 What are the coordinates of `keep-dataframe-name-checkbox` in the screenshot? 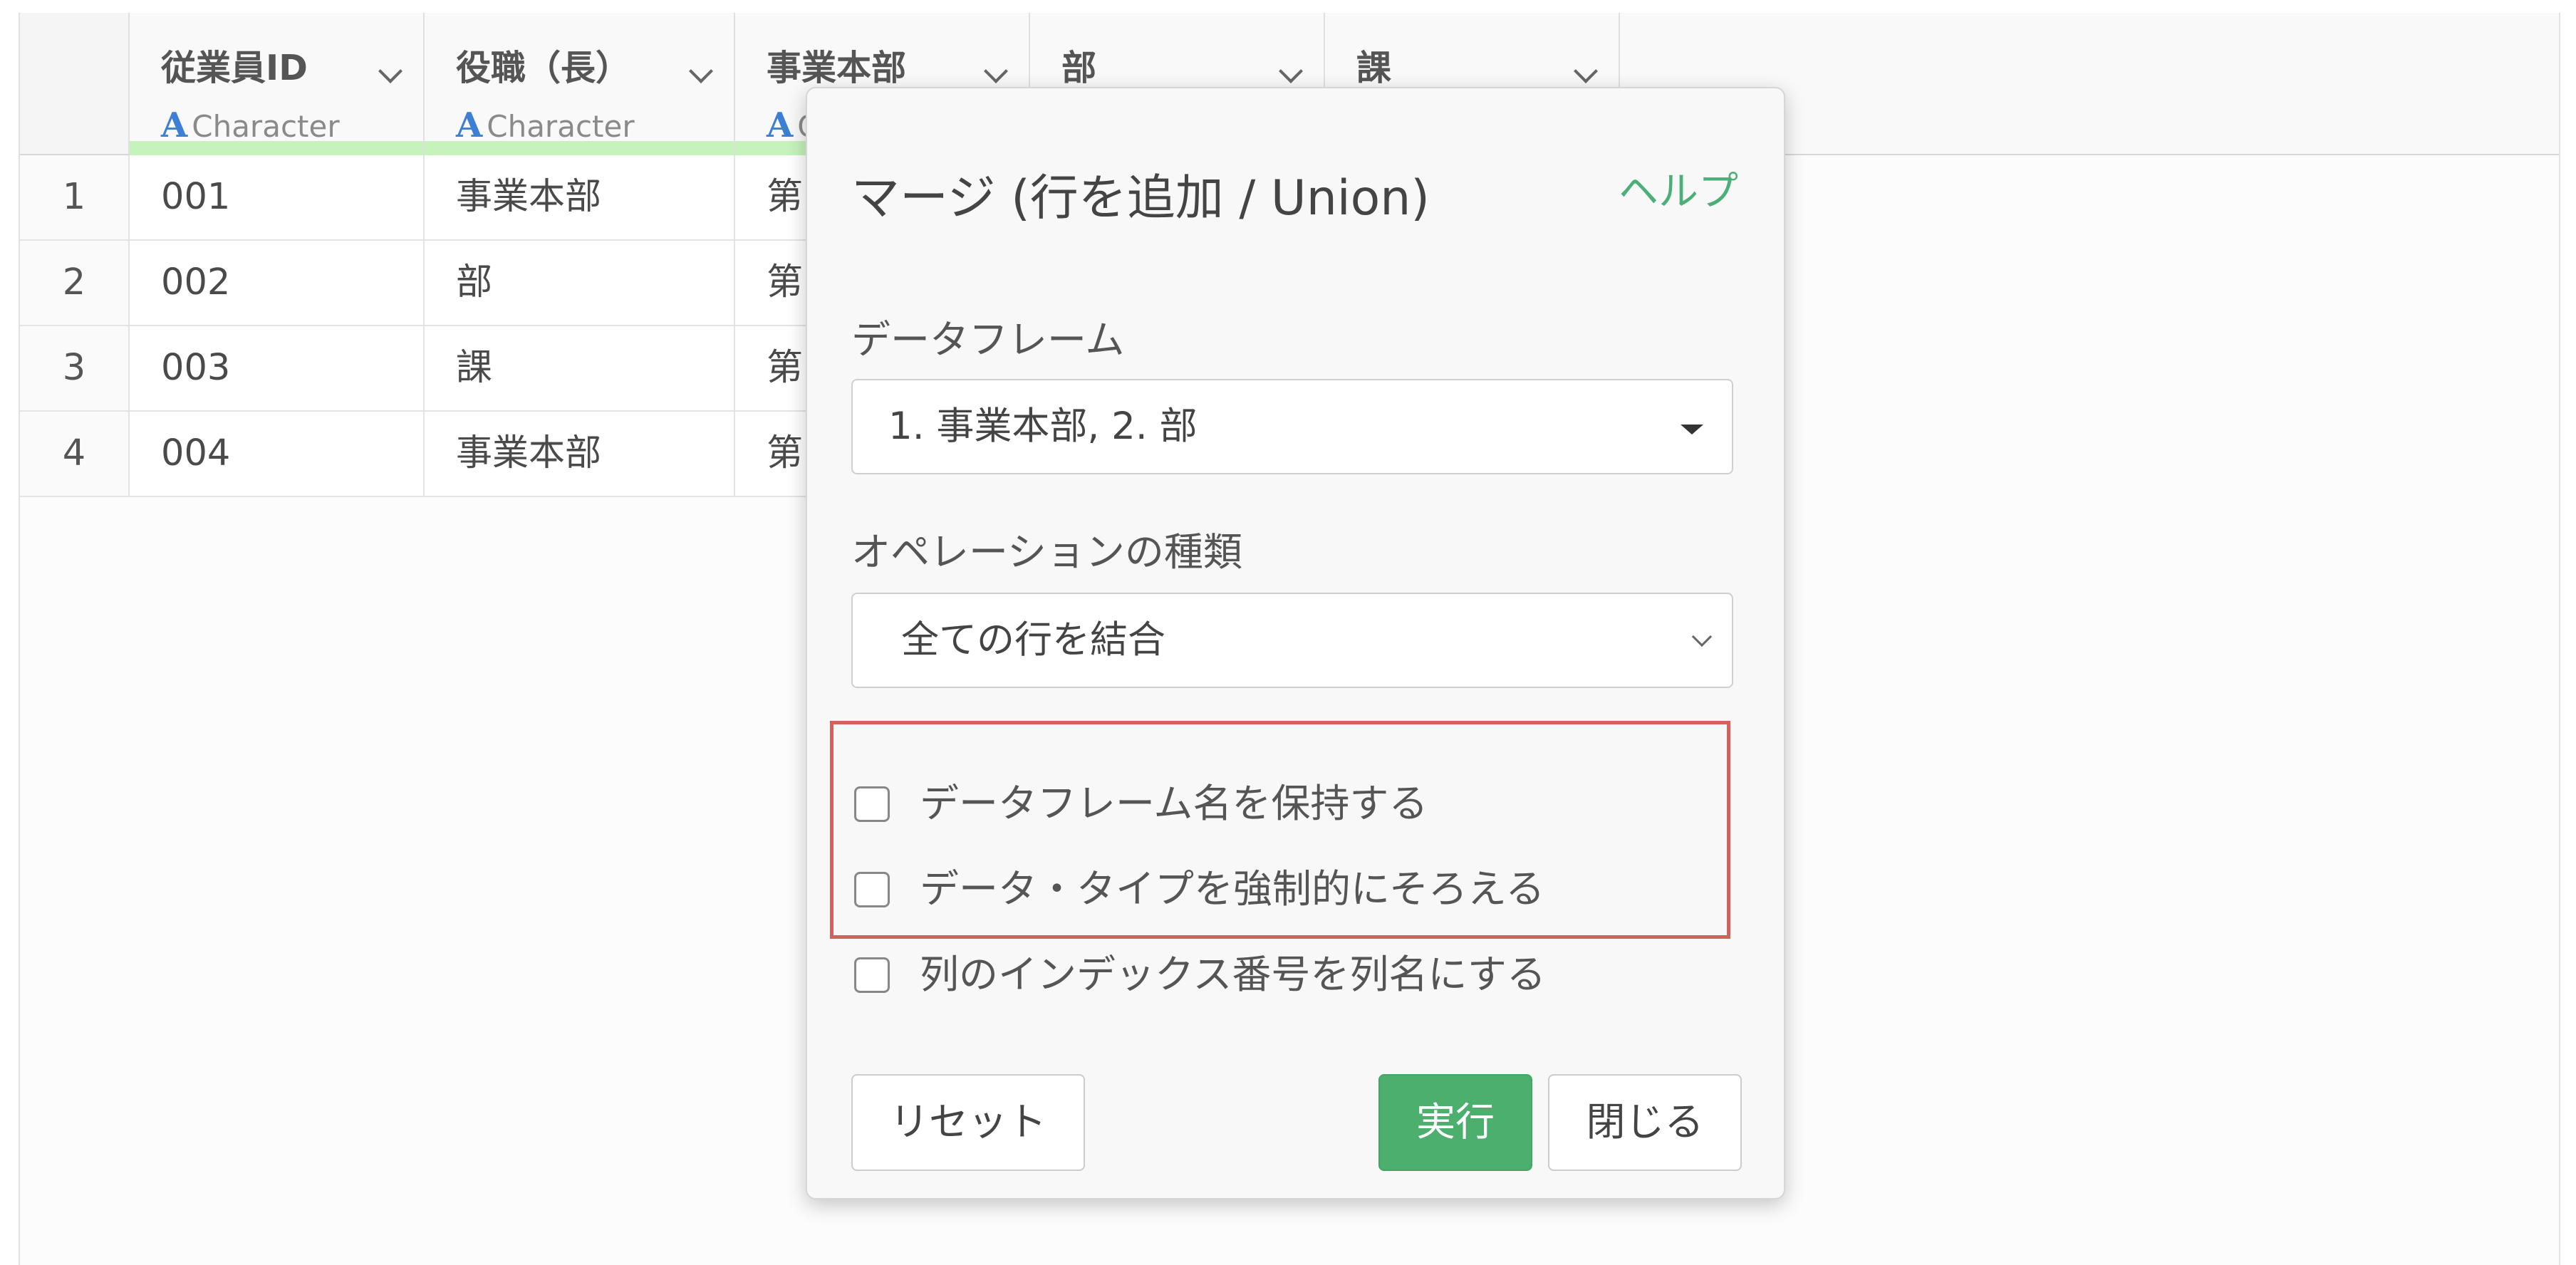 It's located at (872, 804).